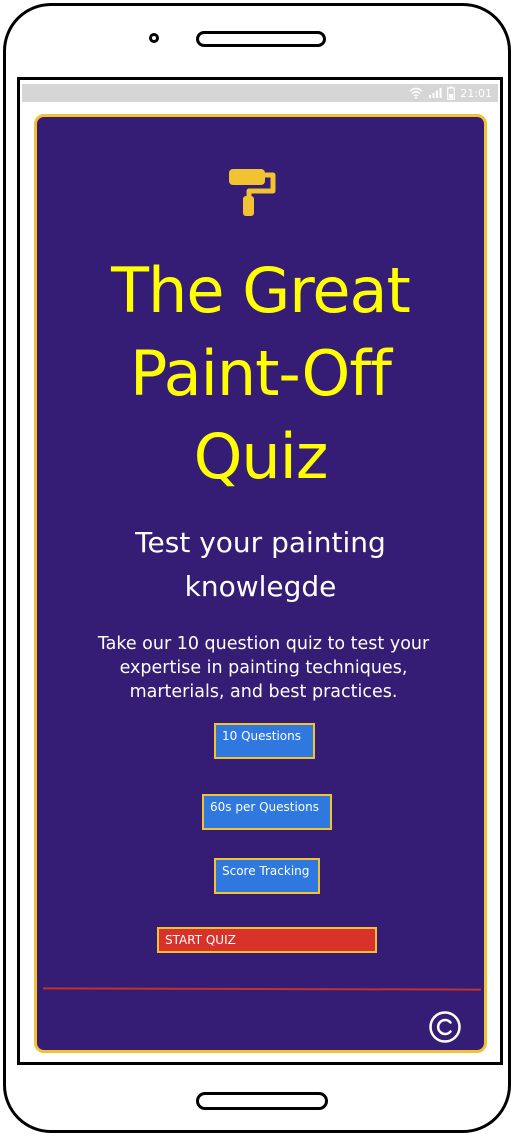 This screenshot has width=518, height=1140. Describe the element at coordinates (267, 876) in the screenshot. I see `feature-score-badge: Score Tracking` at that location.